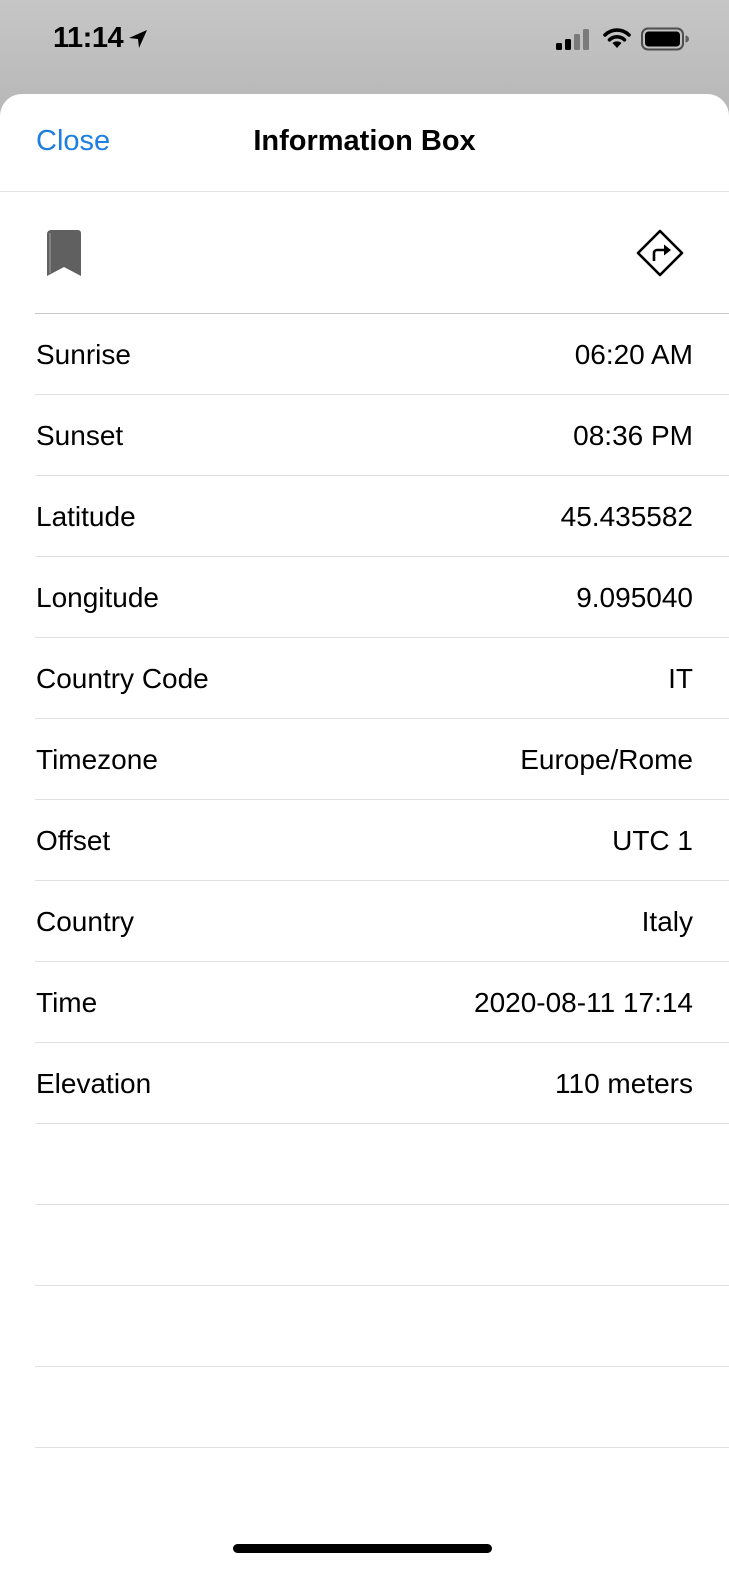 The height and width of the screenshot is (1577, 729). I want to click on bookmark-icon, so click(63, 253).